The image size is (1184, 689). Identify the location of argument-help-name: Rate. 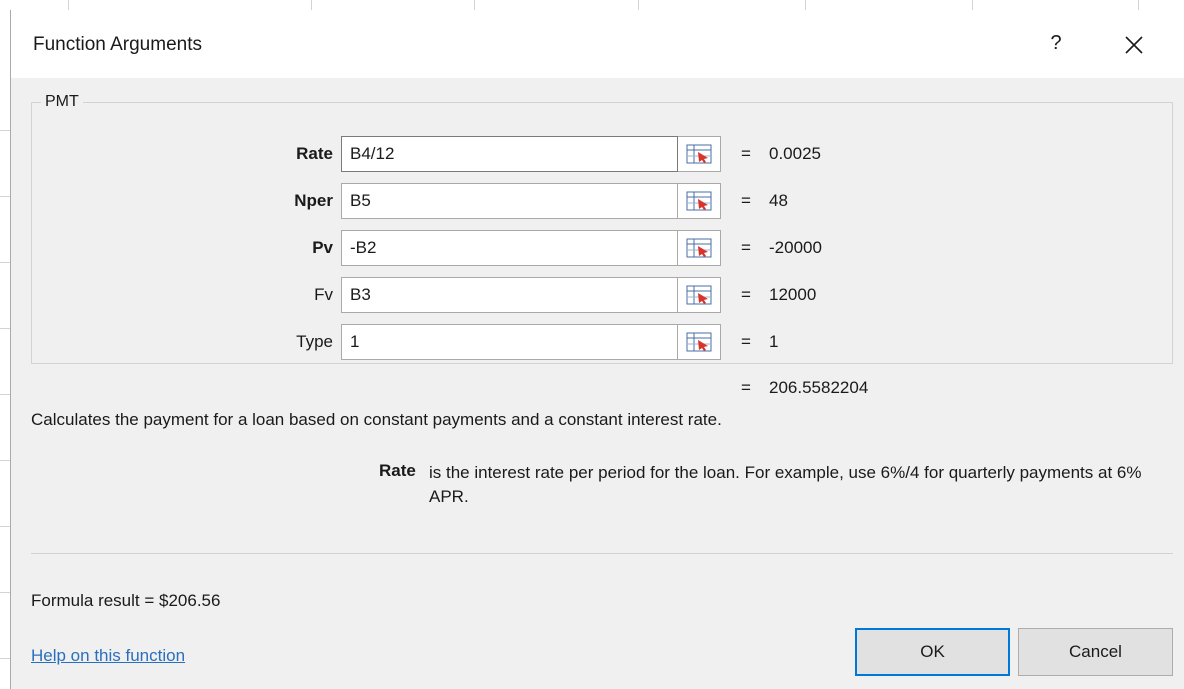
(397, 470).